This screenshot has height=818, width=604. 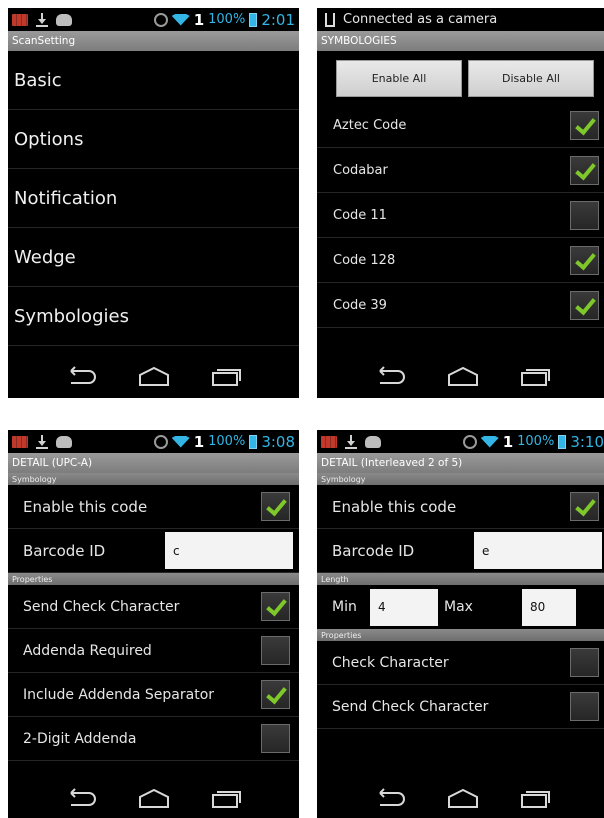 I want to click on menu-item-wedge: Wedge, so click(x=153, y=257).